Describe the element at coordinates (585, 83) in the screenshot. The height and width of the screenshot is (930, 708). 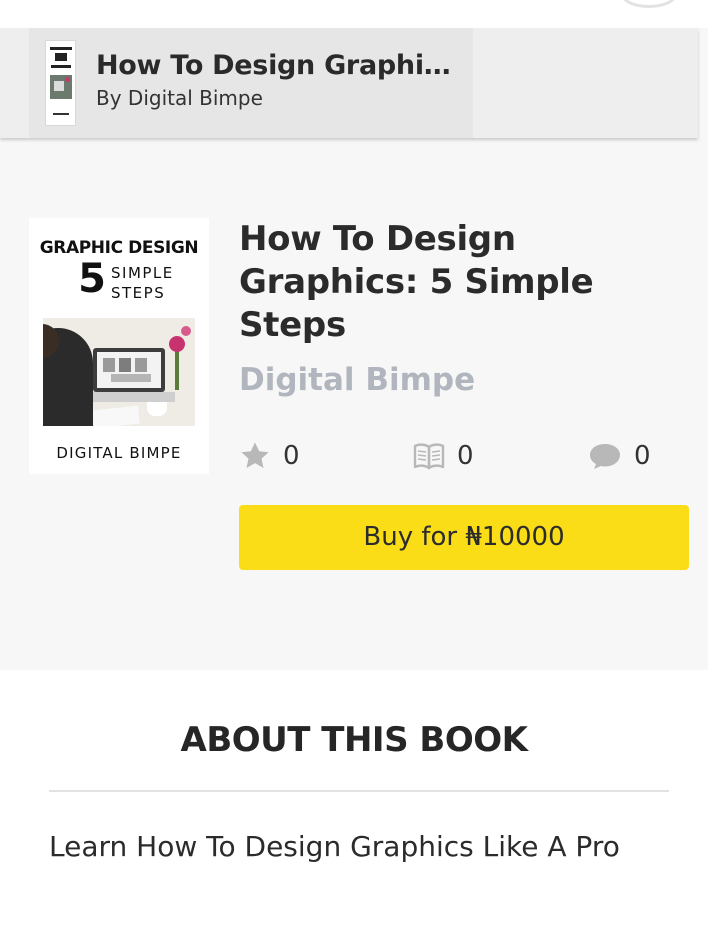
I see `header-strip-right` at that location.